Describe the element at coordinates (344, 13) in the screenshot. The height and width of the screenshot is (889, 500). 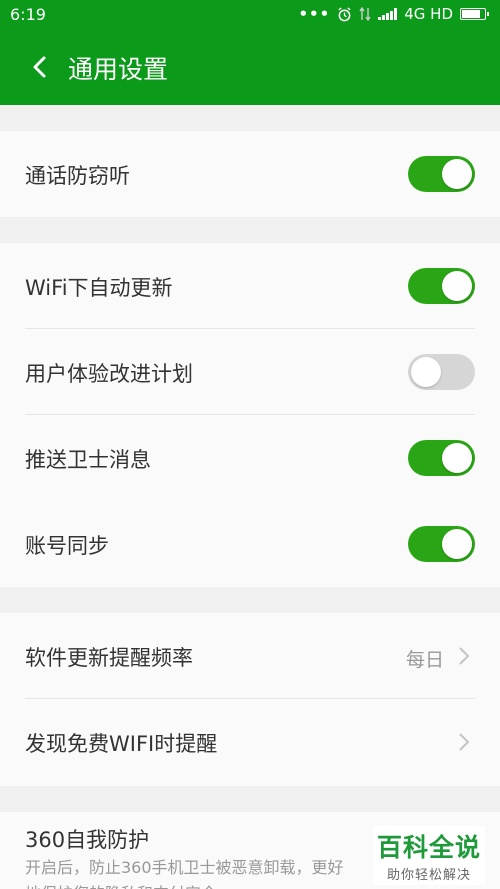
I see `alarm-icon` at that location.